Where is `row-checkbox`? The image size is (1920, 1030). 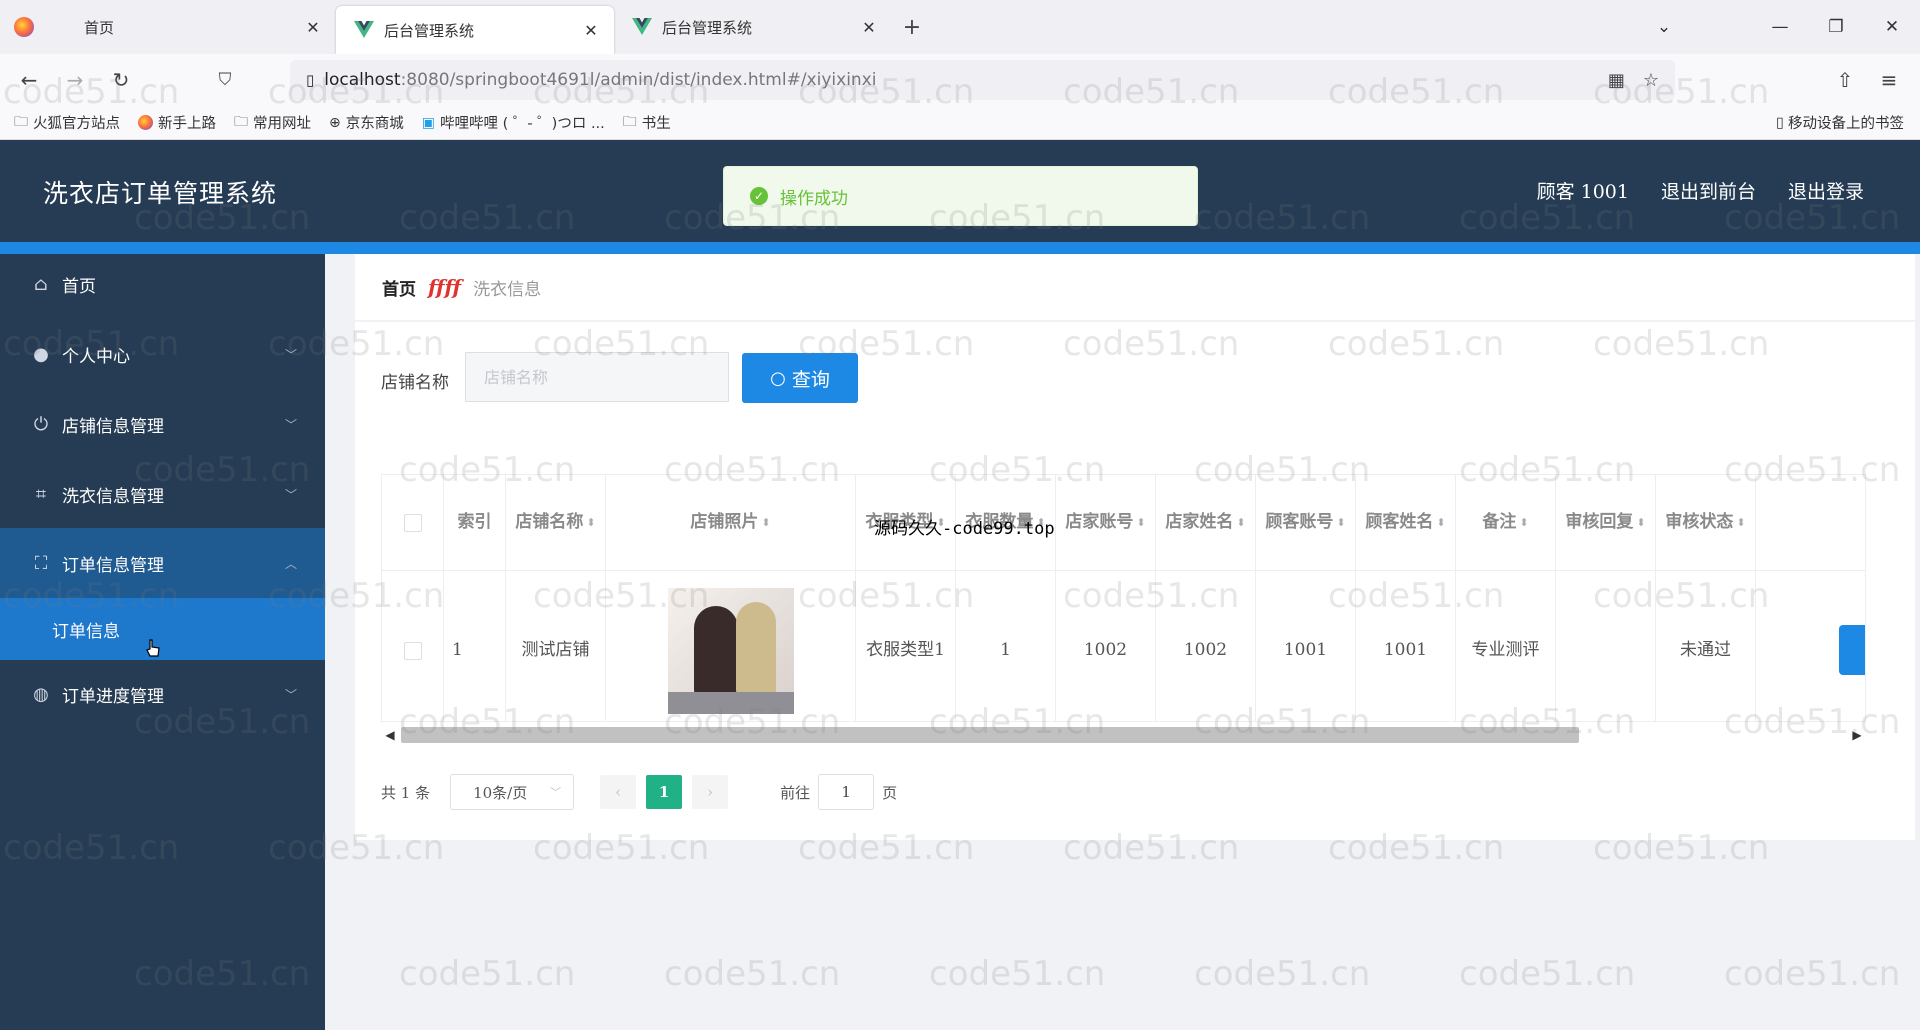 row-checkbox is located at coordinates (412, 651).